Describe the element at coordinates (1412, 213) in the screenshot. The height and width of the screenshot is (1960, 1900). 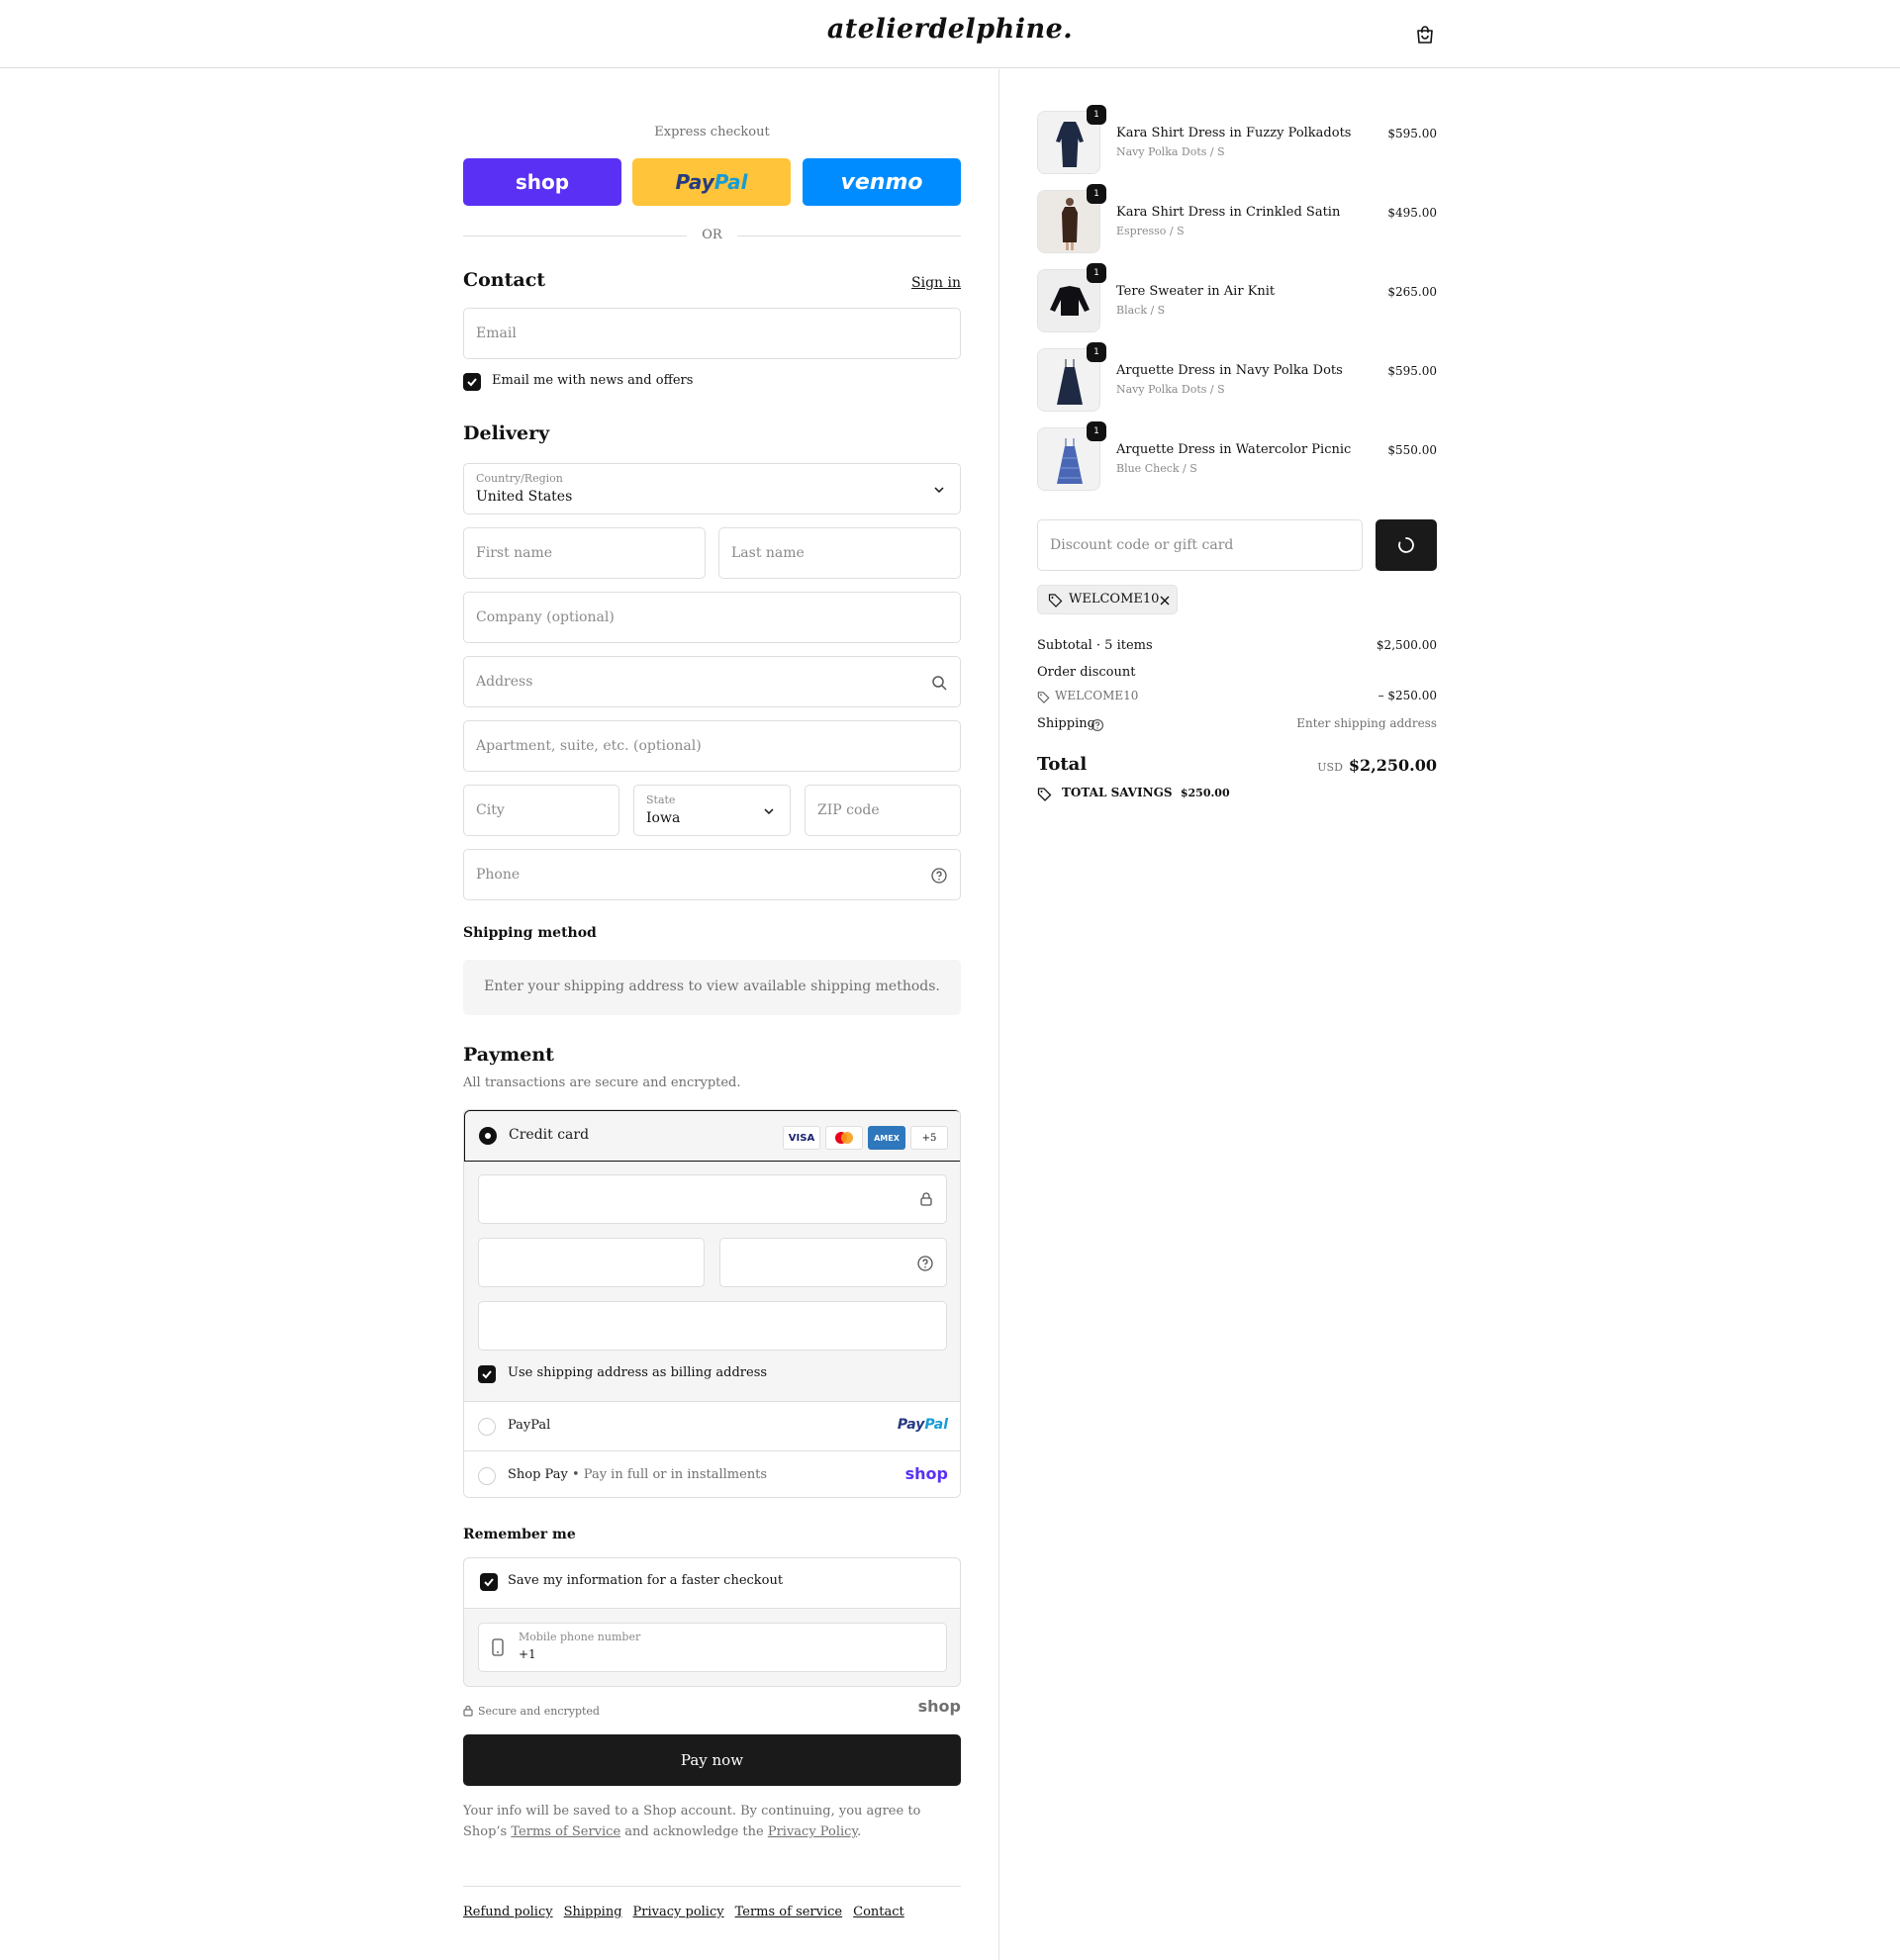
I see `item-price: $495.00` at that location.